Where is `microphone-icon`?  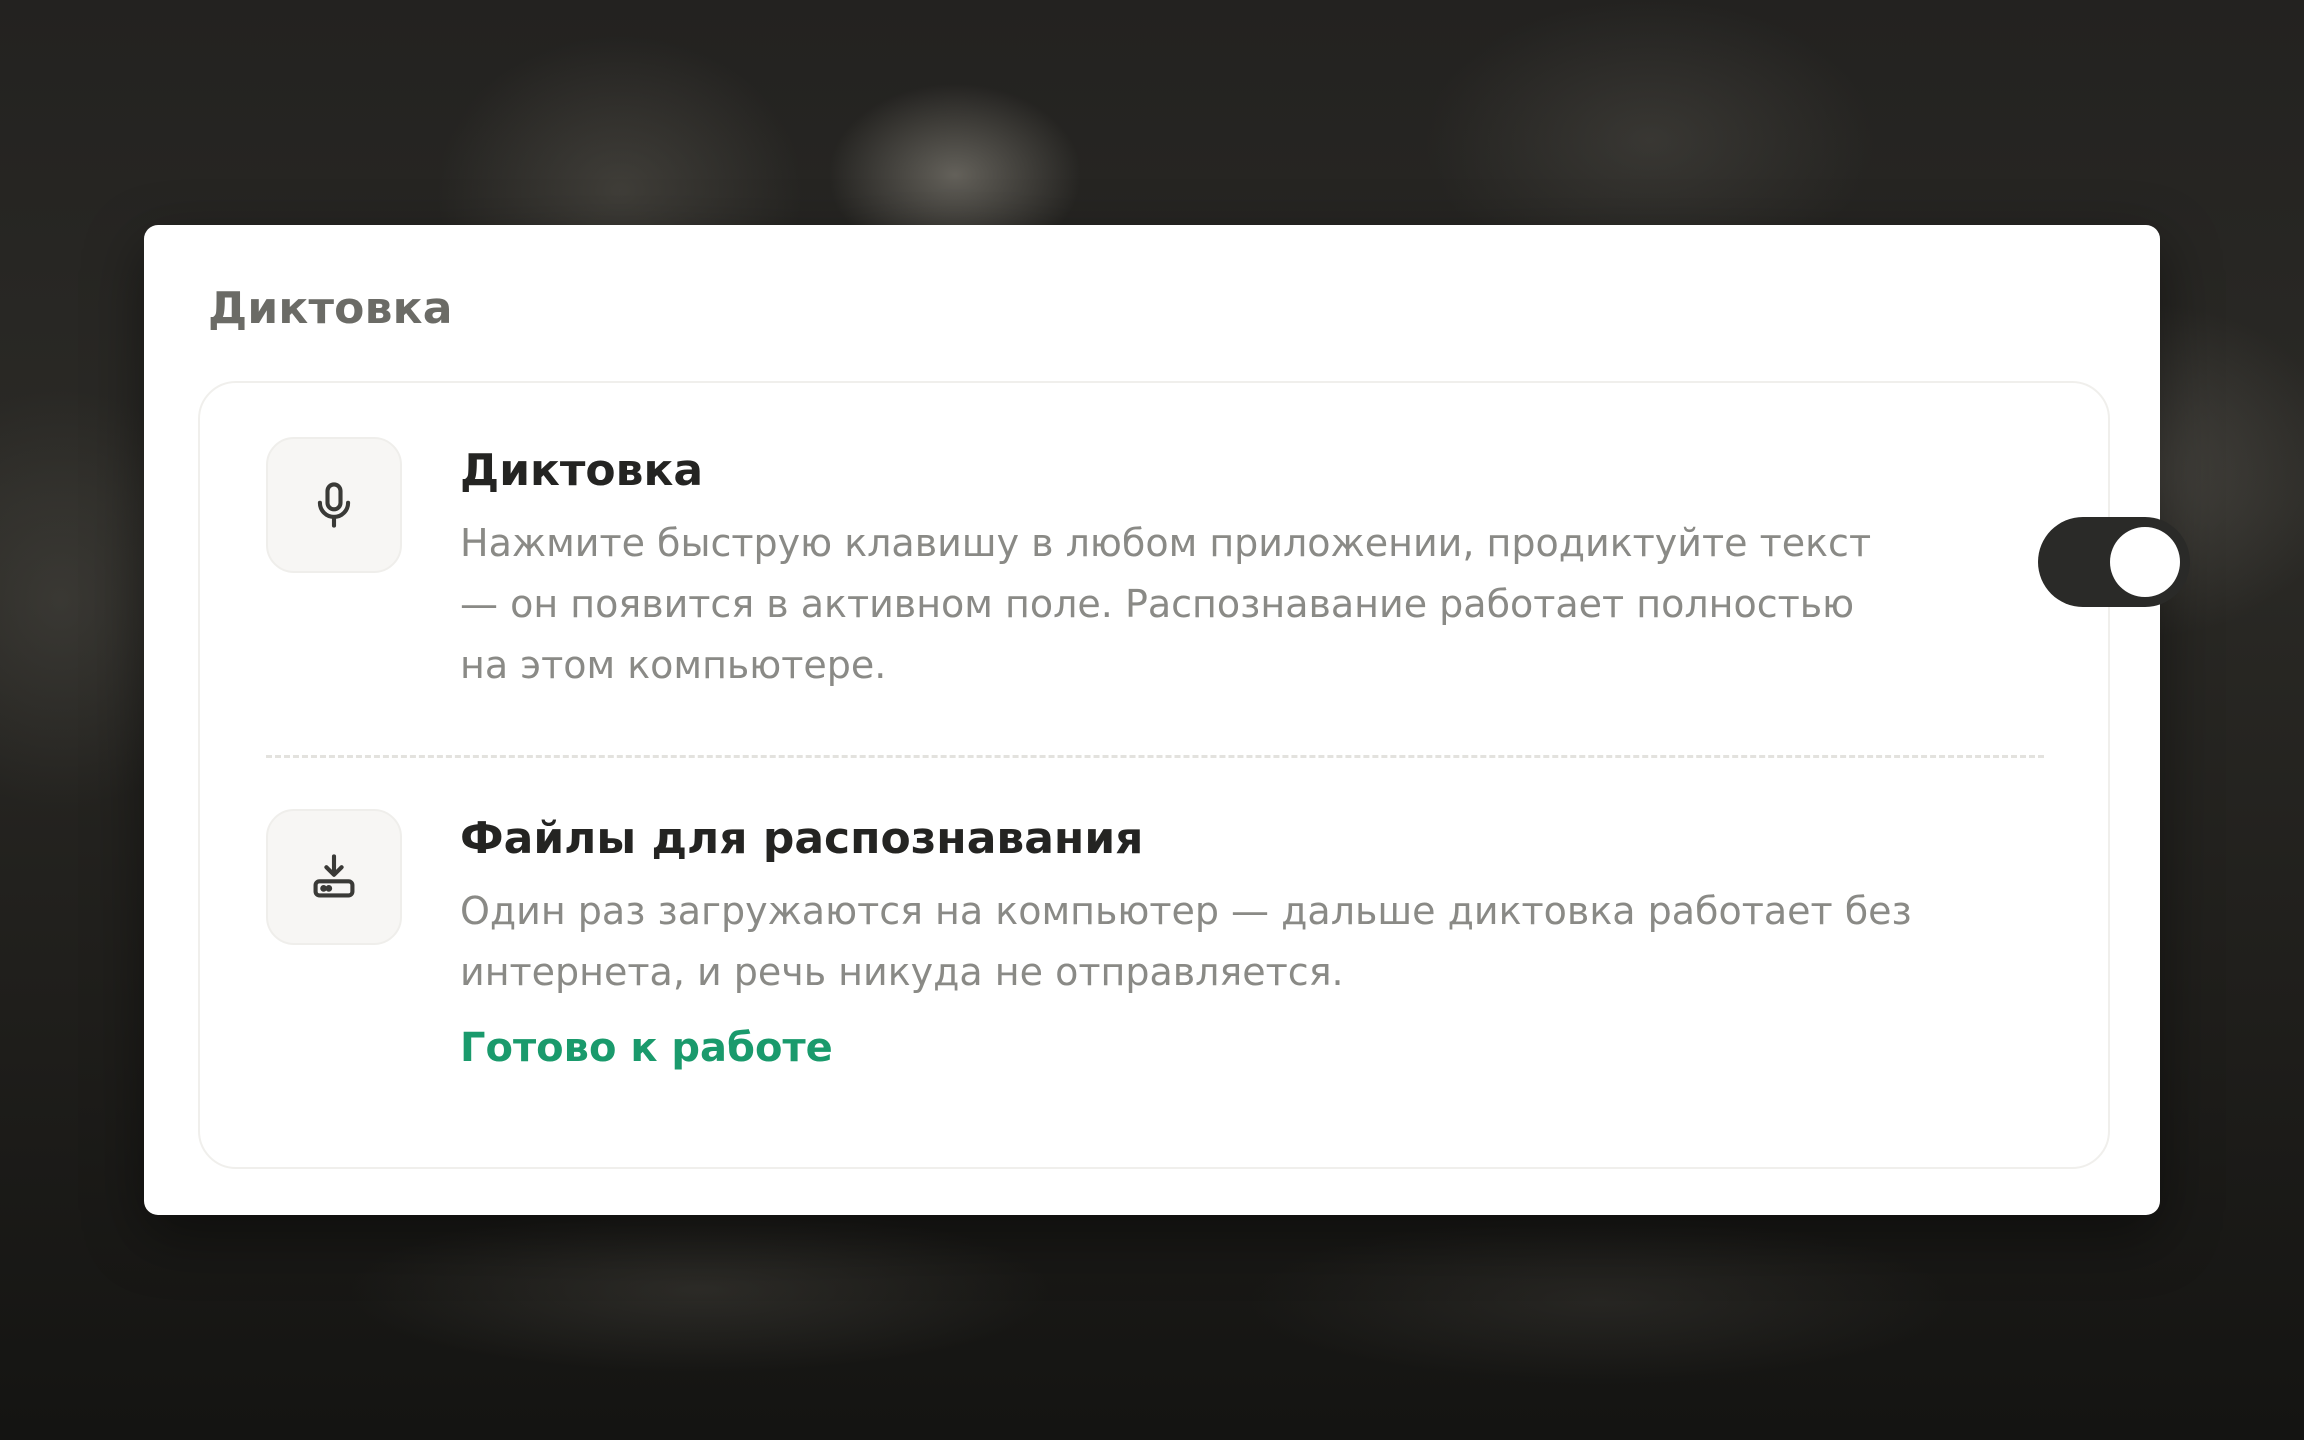 microphone-icon is located at coordinates (334, 505).